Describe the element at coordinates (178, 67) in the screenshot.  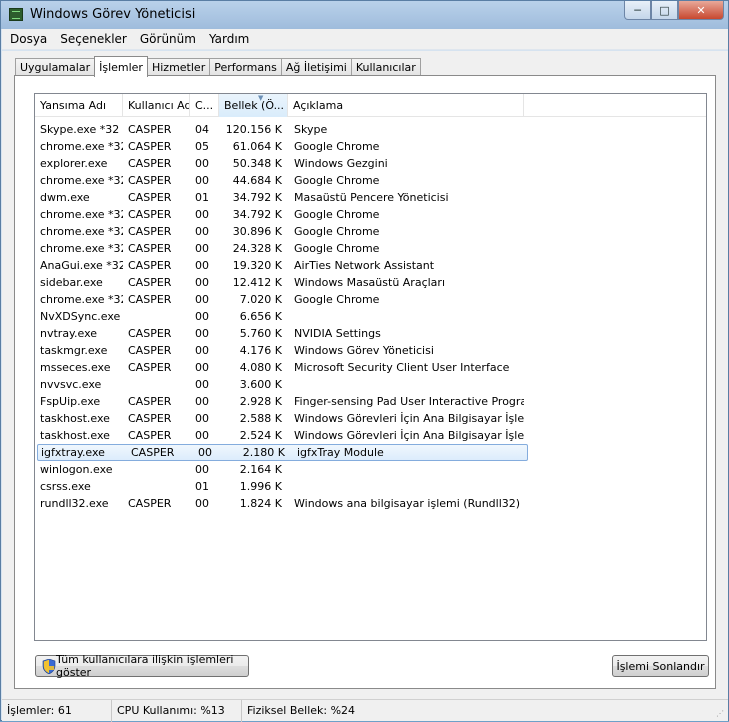
I see `tab-services: Hizmetler` at that location.